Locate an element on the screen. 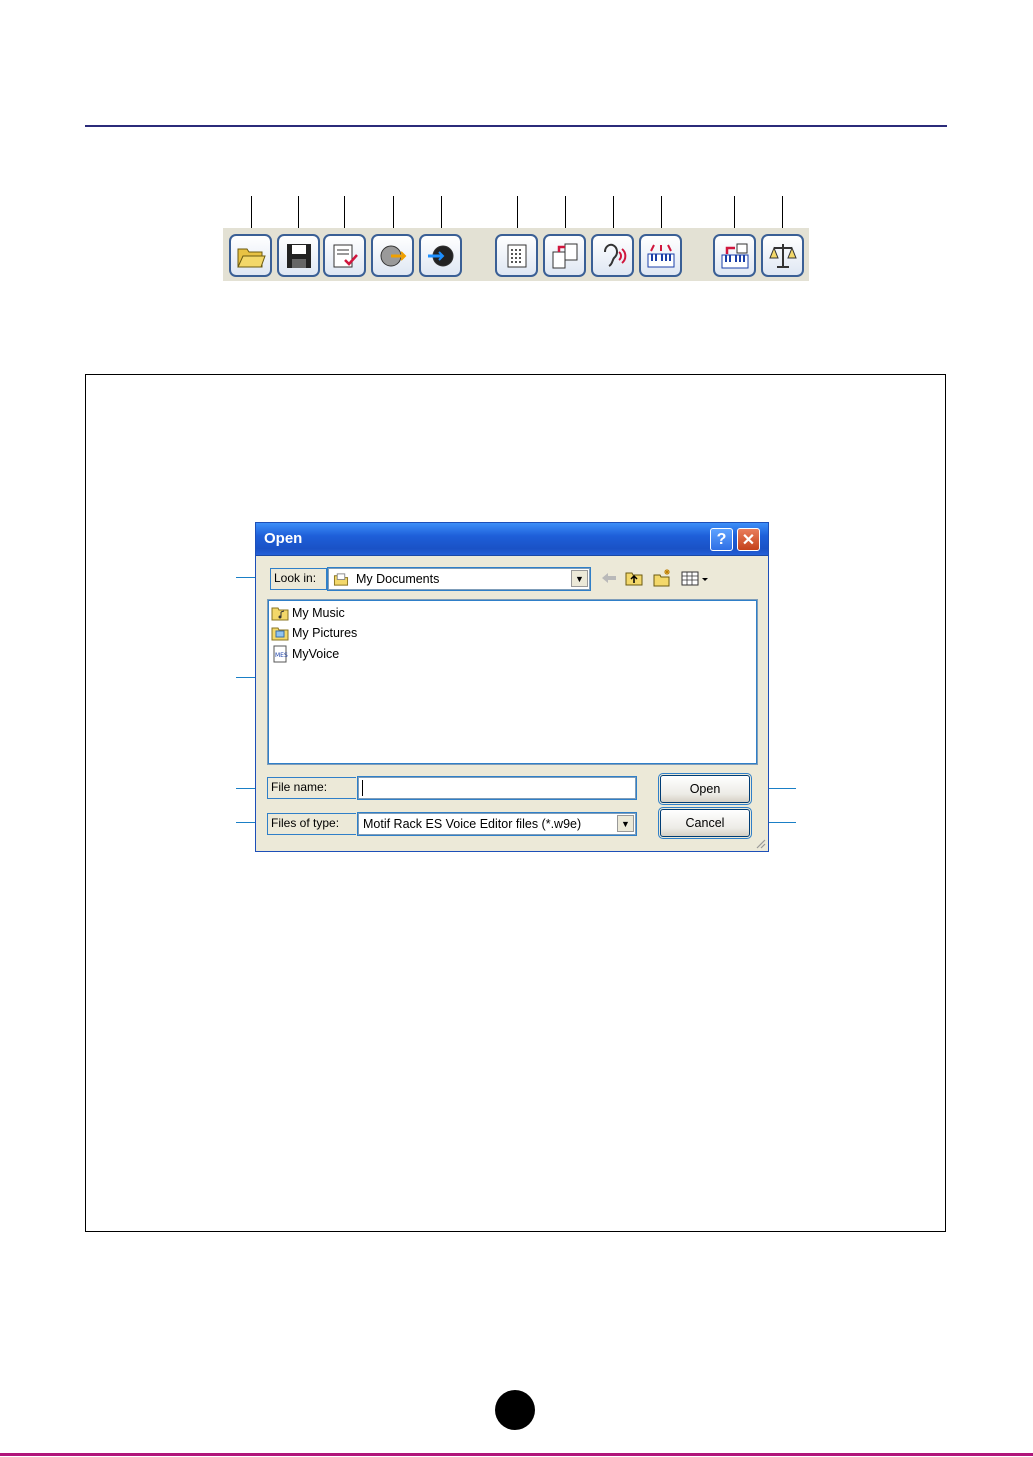  new-folder-icon is located at coordinates (662, 578).